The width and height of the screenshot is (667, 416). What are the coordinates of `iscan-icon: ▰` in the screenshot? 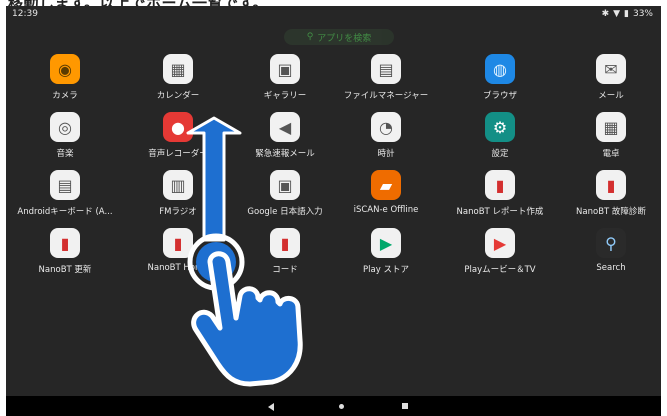 It's located at (386, 185).